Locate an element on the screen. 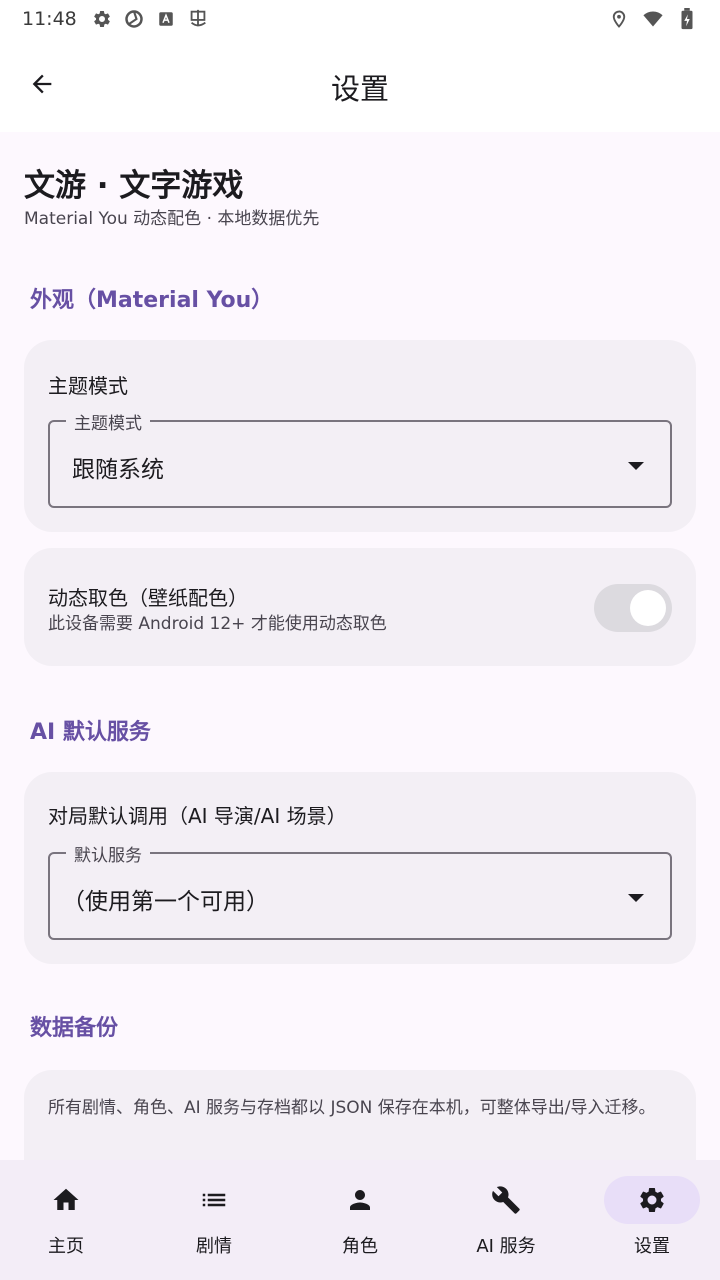 The image size is (720, 1280). dynamic-color-switch is located at coordinates (633, 608).